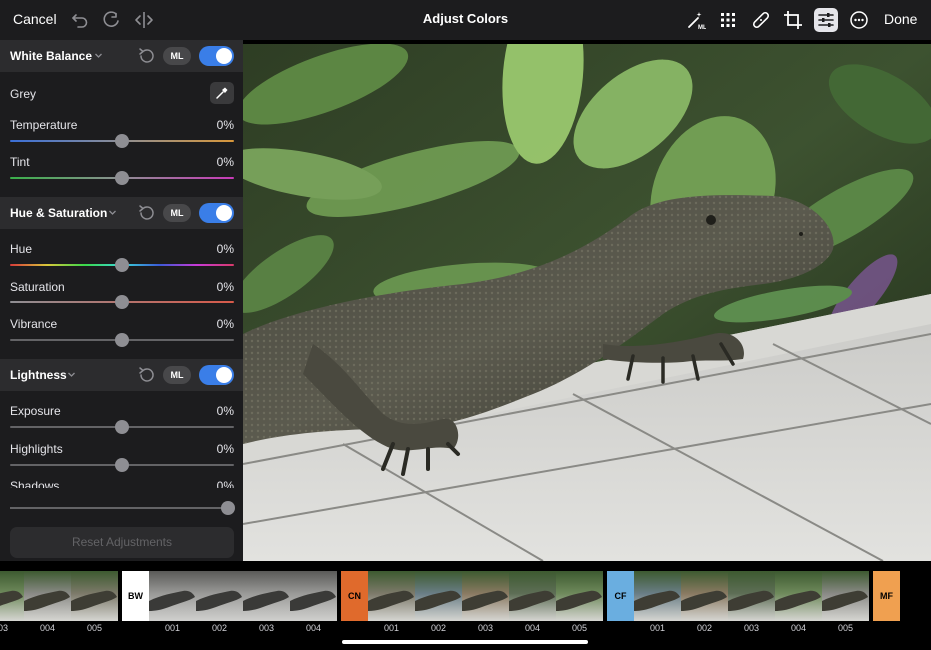  What do you see at coordinates (122, 178) in the screenshot?
I see `tint-slider-thumb` at bounding box center [122, 178].